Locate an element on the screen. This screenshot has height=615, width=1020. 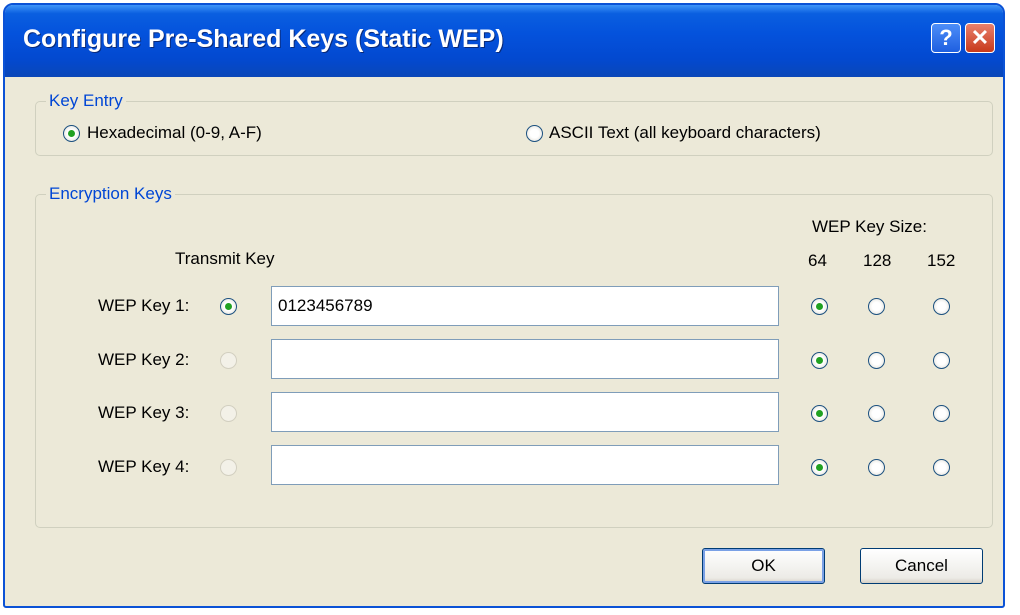
wep-key-2-size-152-radio is located at coordinates (941, 360).